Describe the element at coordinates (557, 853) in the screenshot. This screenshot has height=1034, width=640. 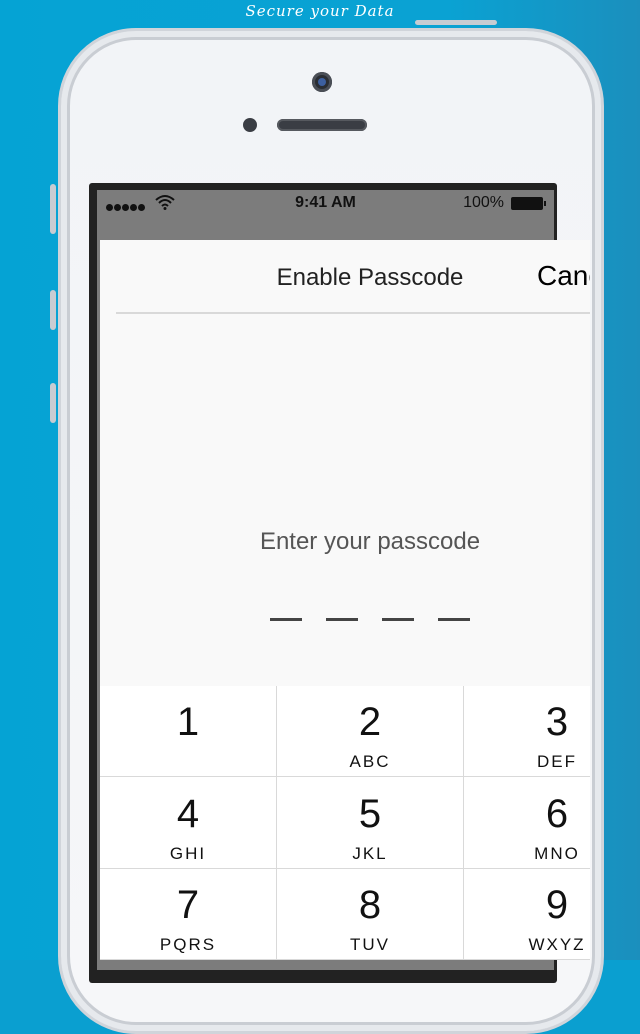
I see `key-letters: MNO` at that location.